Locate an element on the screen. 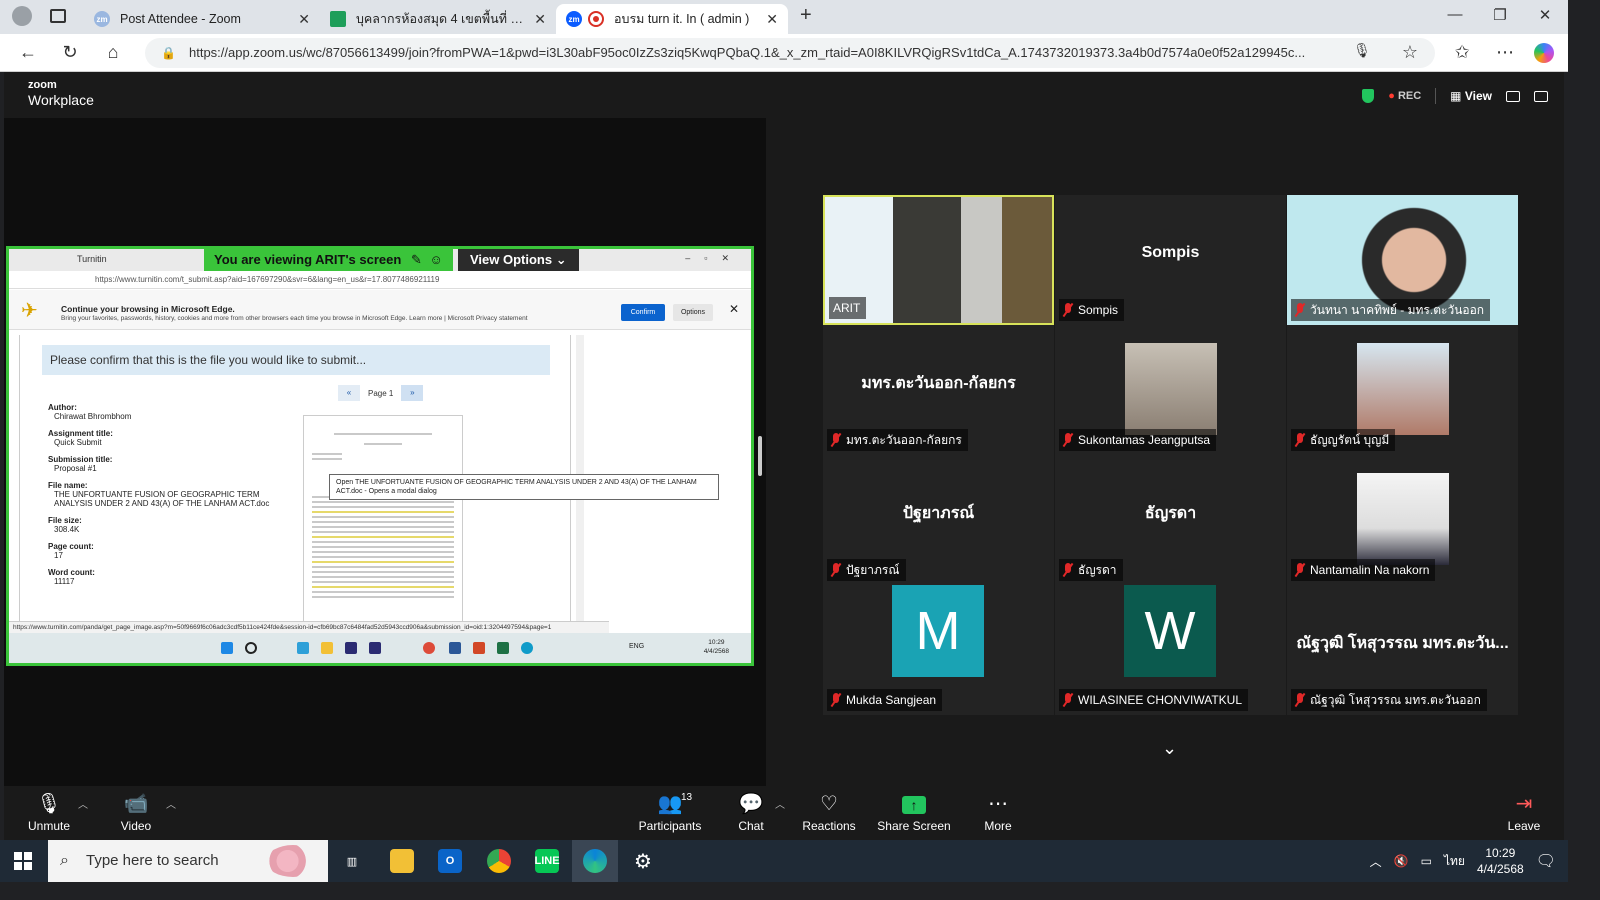 The width and height of the screenshot is (1600, 900). restore-icon: ❐ is located at coordinates (1500, 15).